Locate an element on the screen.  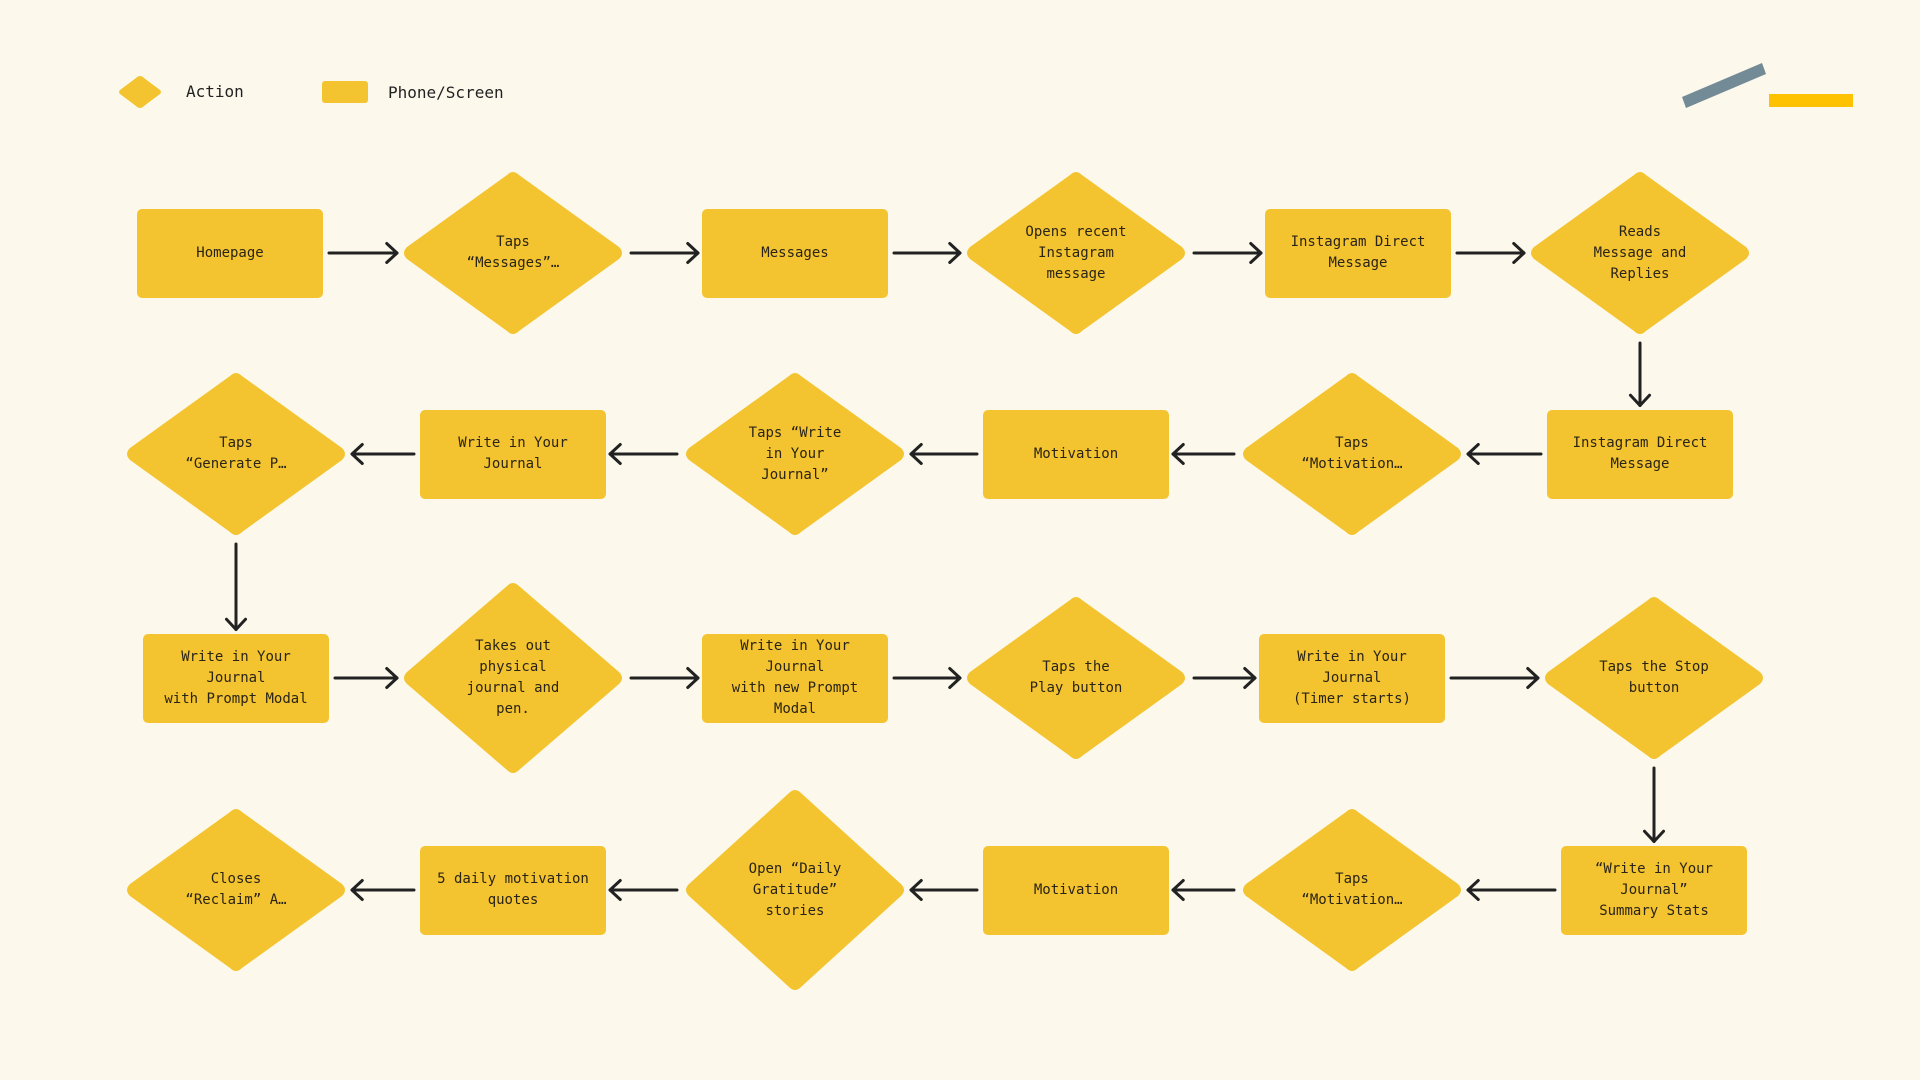
node-label: Write in Your Journal is located at coordinates (513, 453).